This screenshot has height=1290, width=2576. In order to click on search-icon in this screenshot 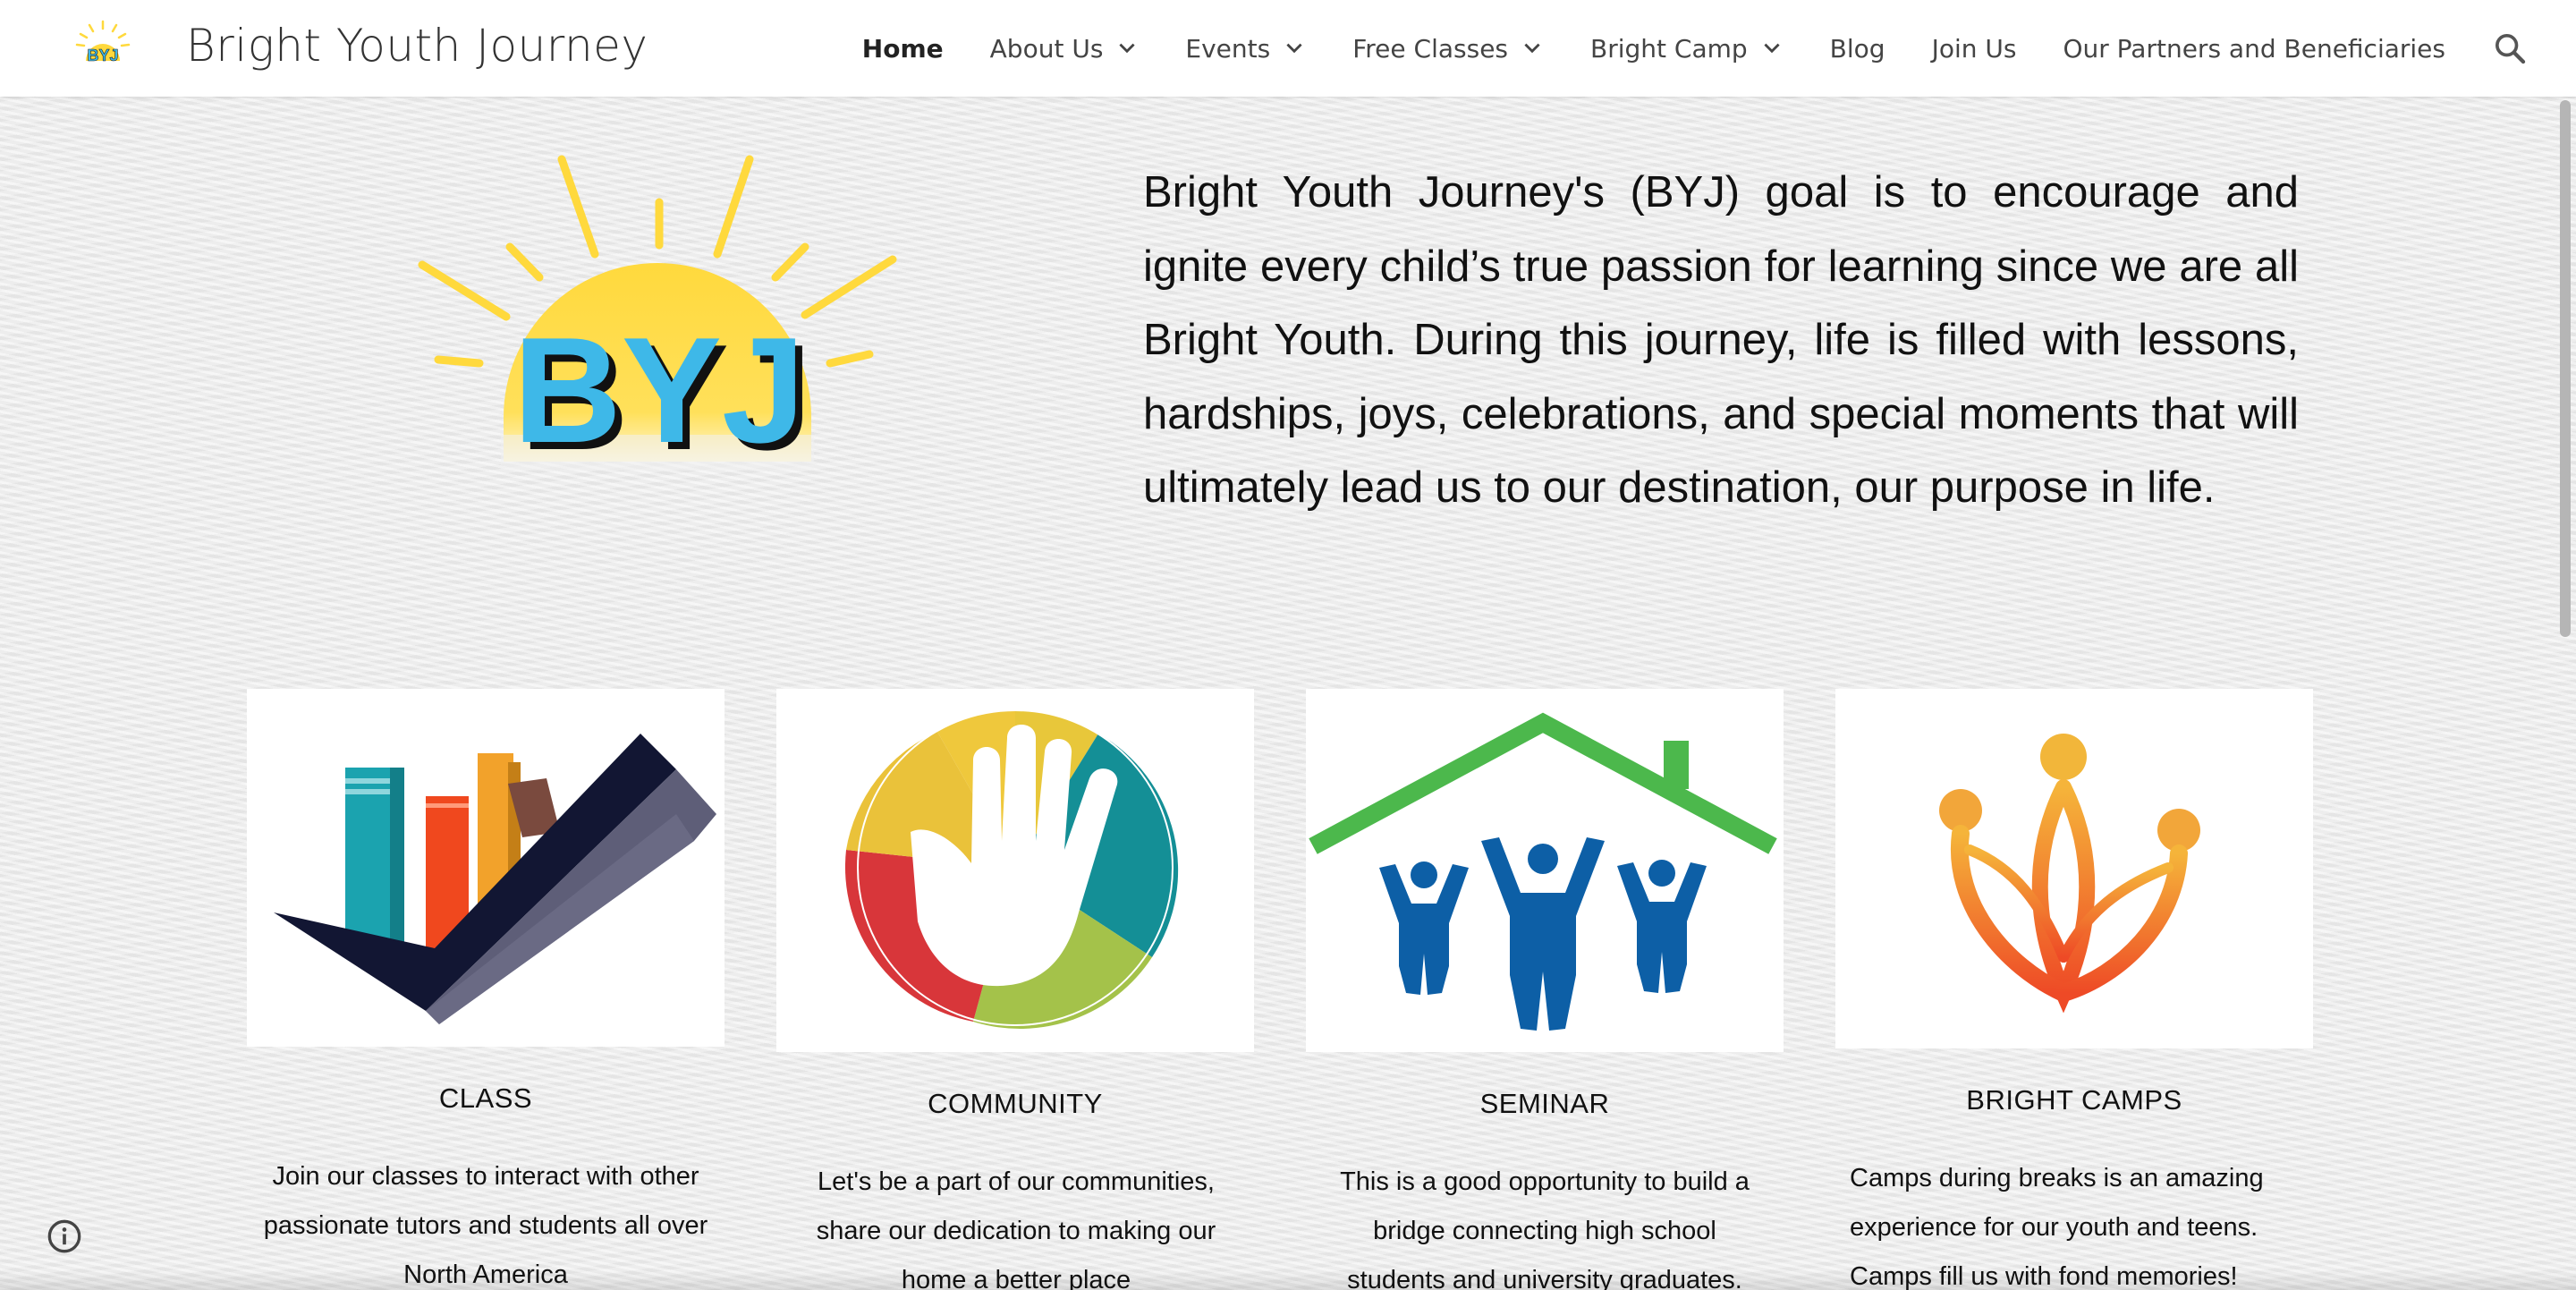, I will do `click(2510, 48)`.